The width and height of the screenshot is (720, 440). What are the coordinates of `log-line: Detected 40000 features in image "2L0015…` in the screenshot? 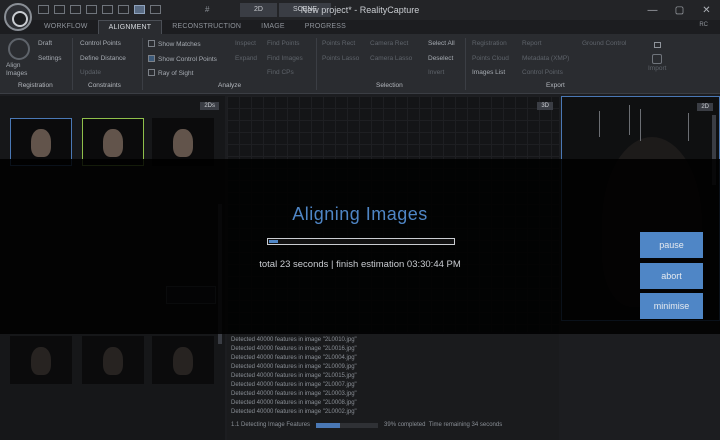 It's located at (294, 376).